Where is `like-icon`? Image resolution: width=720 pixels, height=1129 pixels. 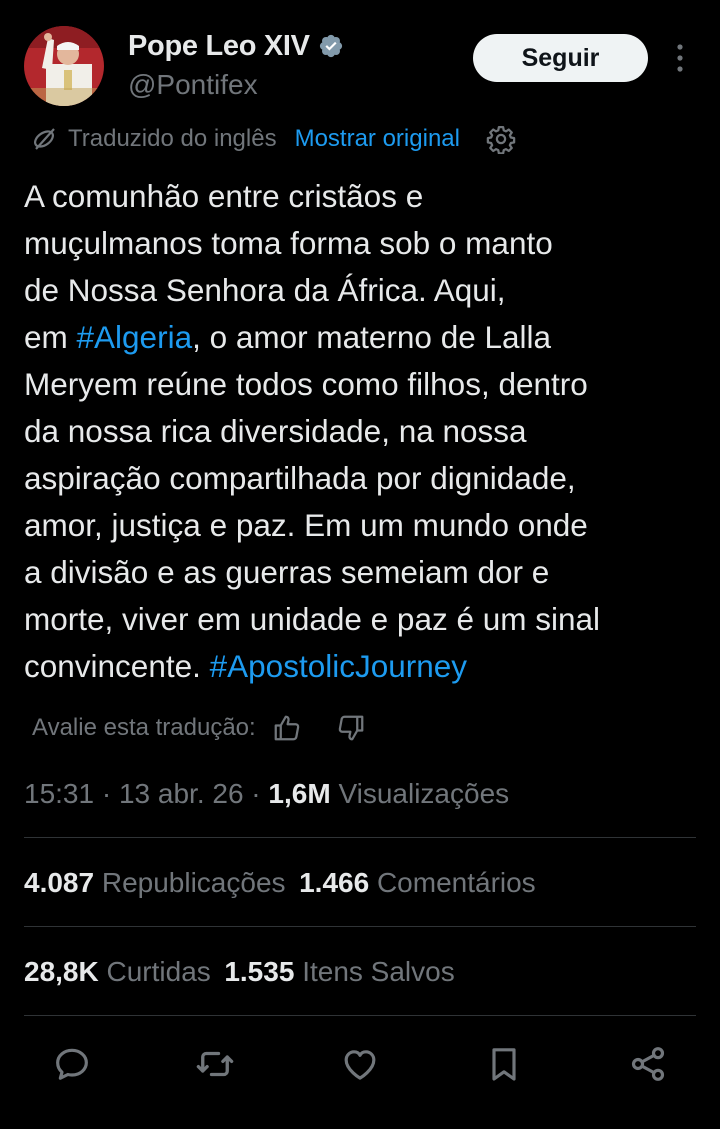 like-icon is located at coordinates (360, 1065).